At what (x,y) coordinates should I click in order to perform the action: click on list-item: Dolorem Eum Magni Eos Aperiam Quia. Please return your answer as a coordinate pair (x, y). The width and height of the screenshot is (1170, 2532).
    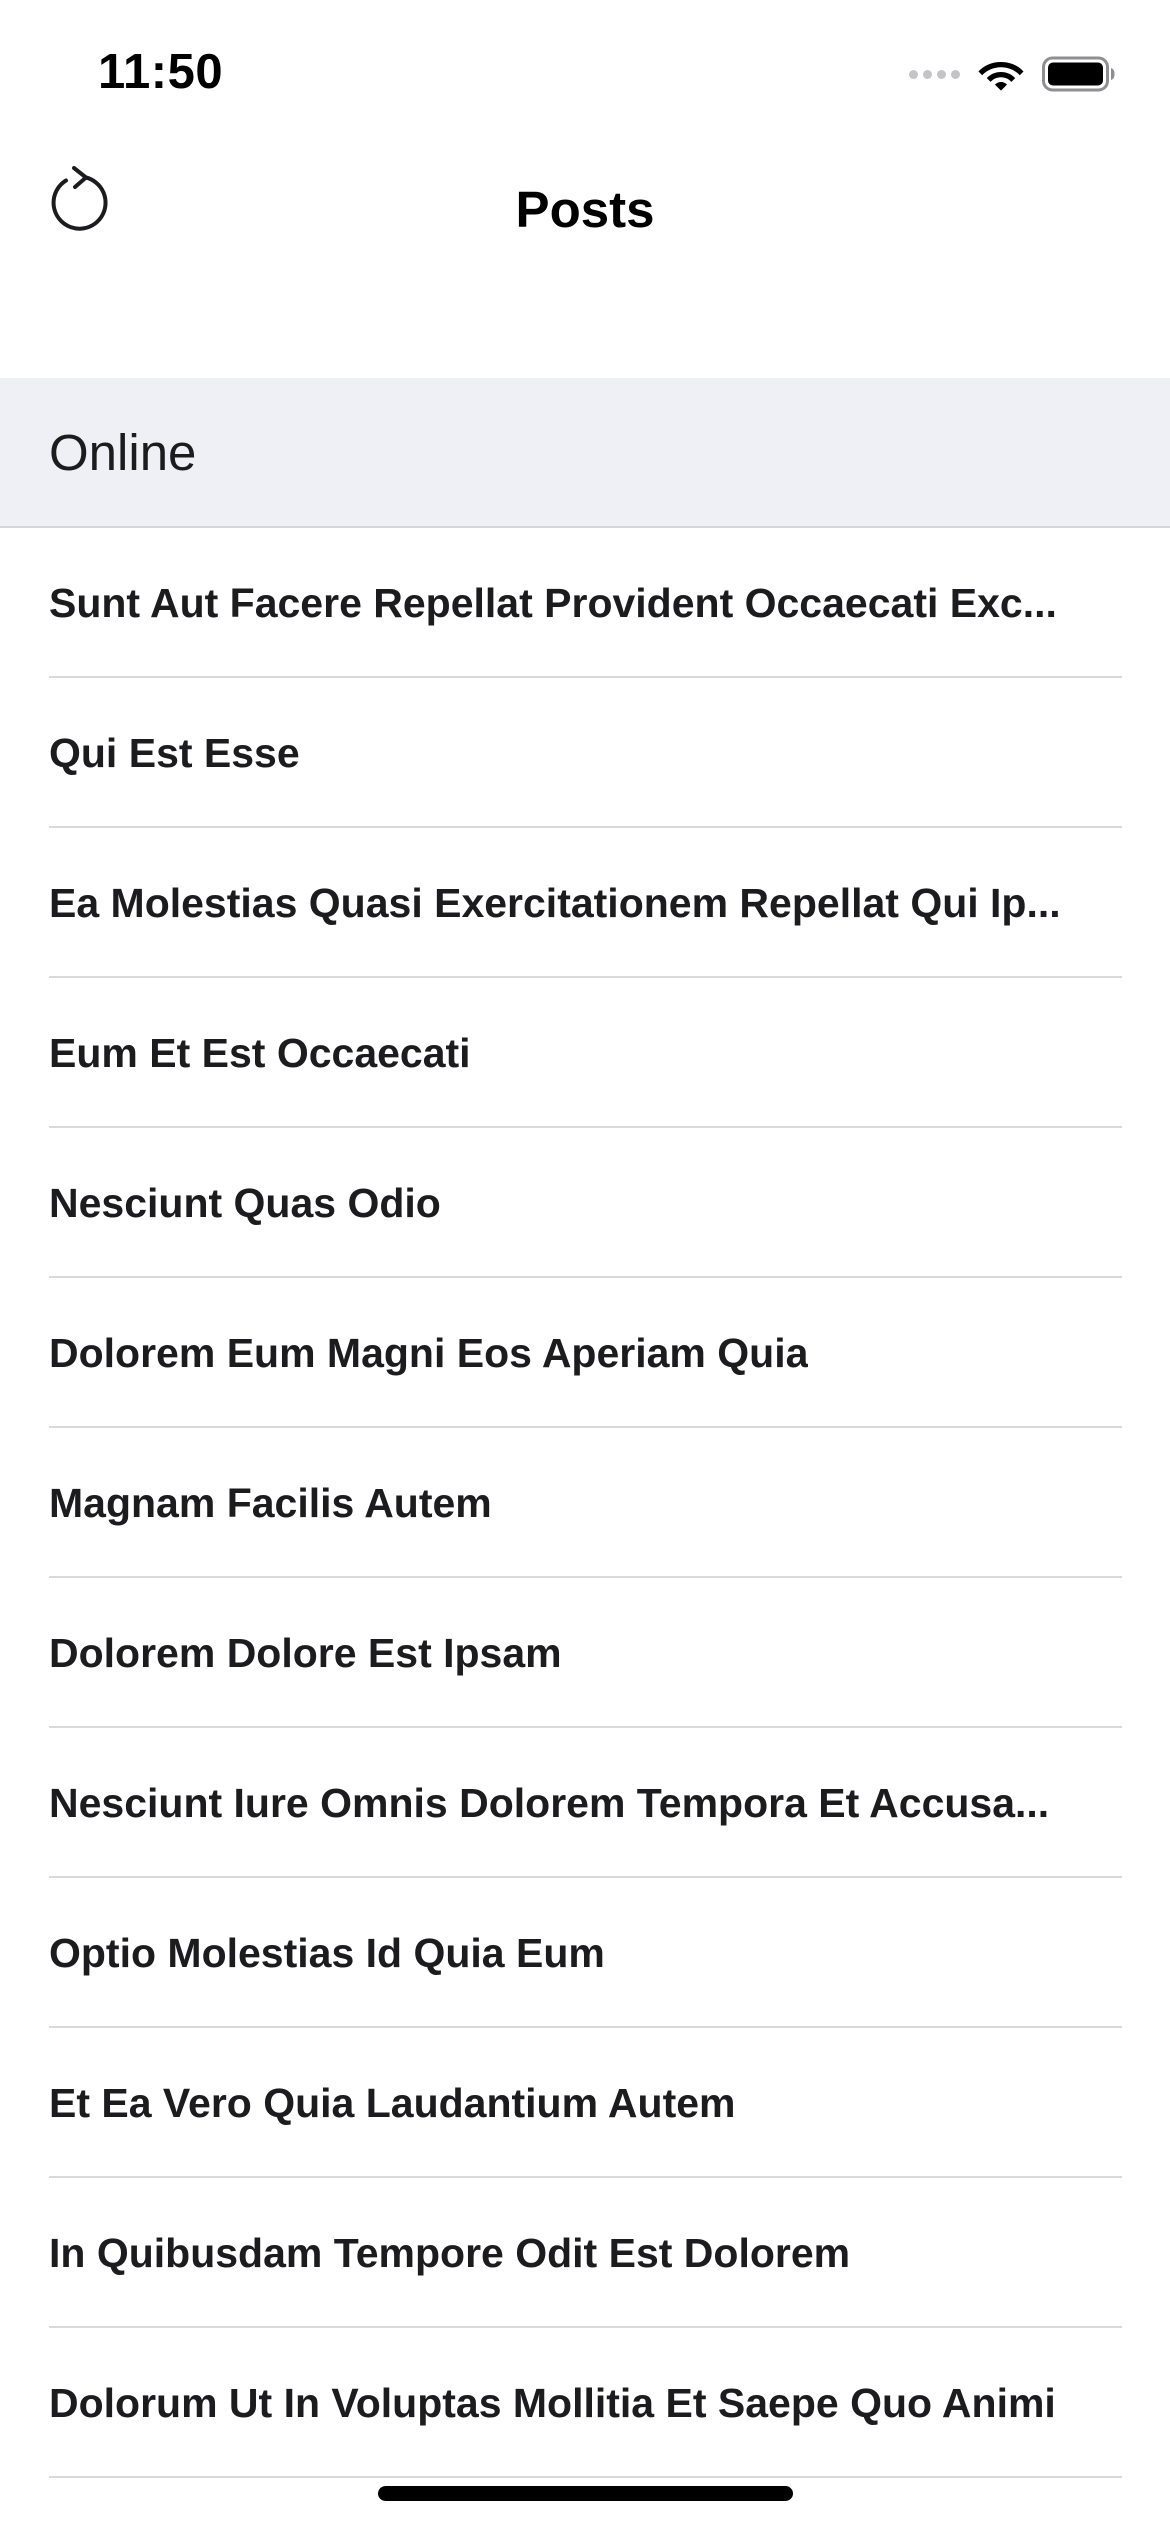
    Looking at the image, I should click on (585, 1353).